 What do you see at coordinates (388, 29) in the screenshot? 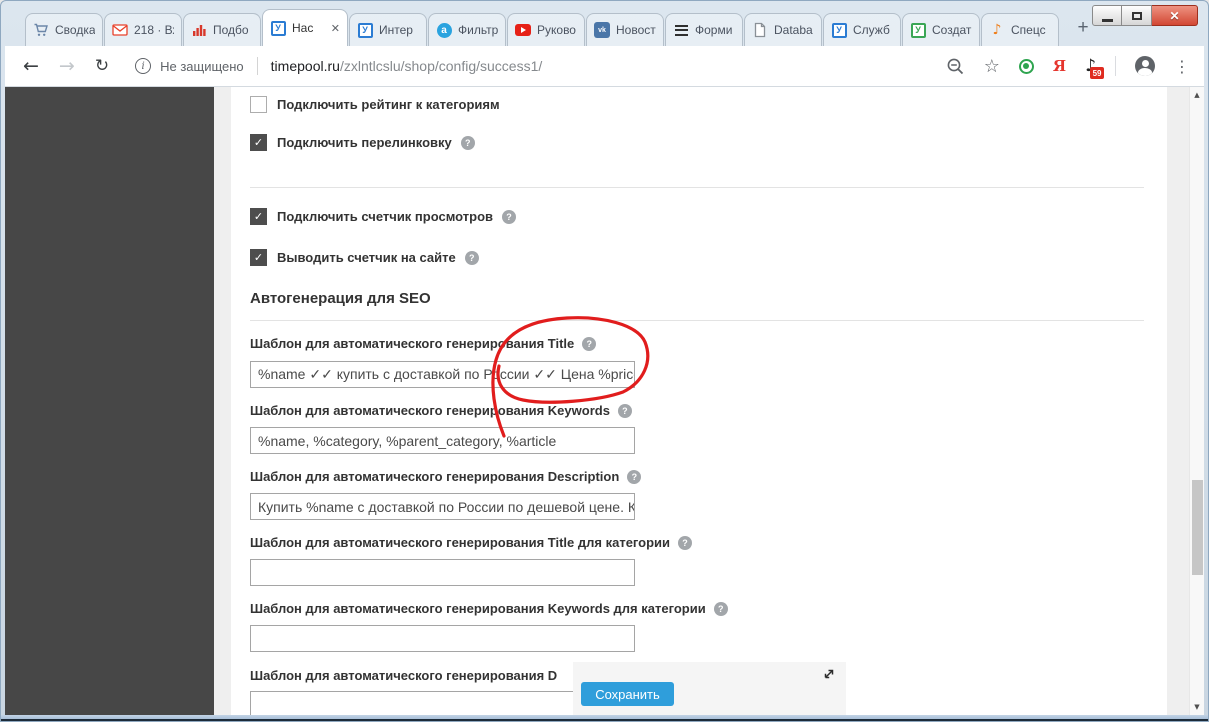
I see `tab-internet: У Интер` at bounding box center [388, 29].